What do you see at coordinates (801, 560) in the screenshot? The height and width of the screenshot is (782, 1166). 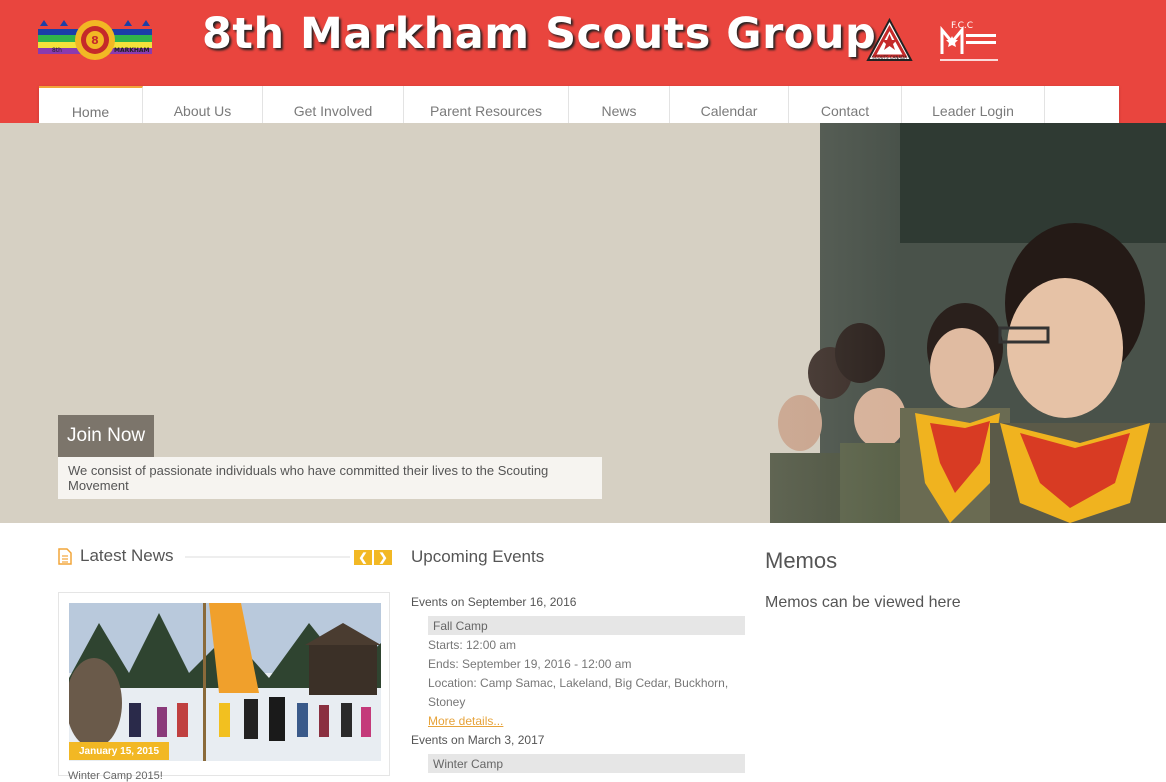 I see `memos-title: Memos` at bounding box center [801, 560].